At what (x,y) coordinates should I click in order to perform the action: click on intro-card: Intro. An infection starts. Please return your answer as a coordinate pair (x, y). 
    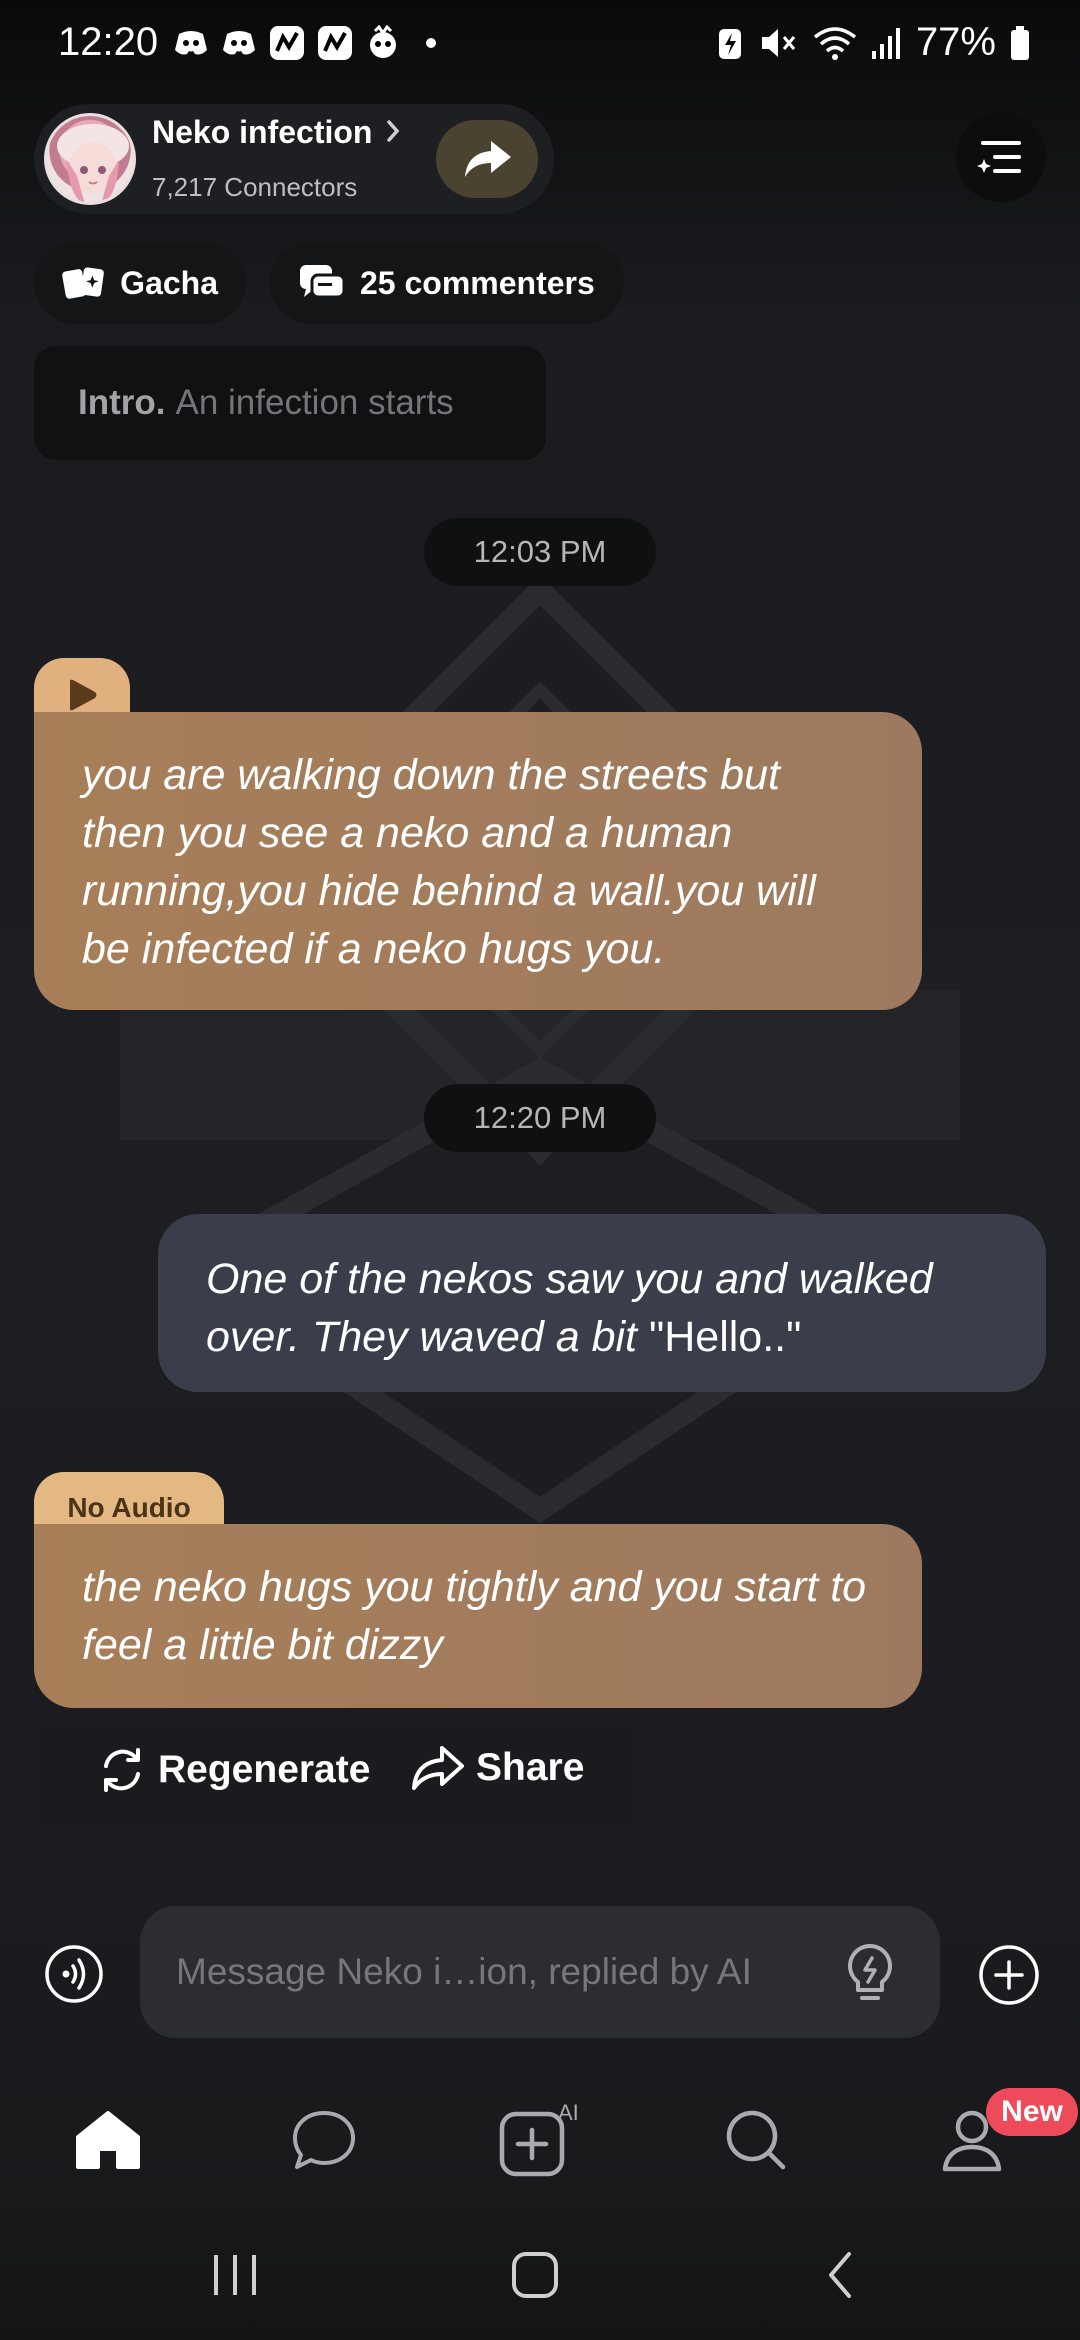
    Looking at the image, I should click on (290, 403).